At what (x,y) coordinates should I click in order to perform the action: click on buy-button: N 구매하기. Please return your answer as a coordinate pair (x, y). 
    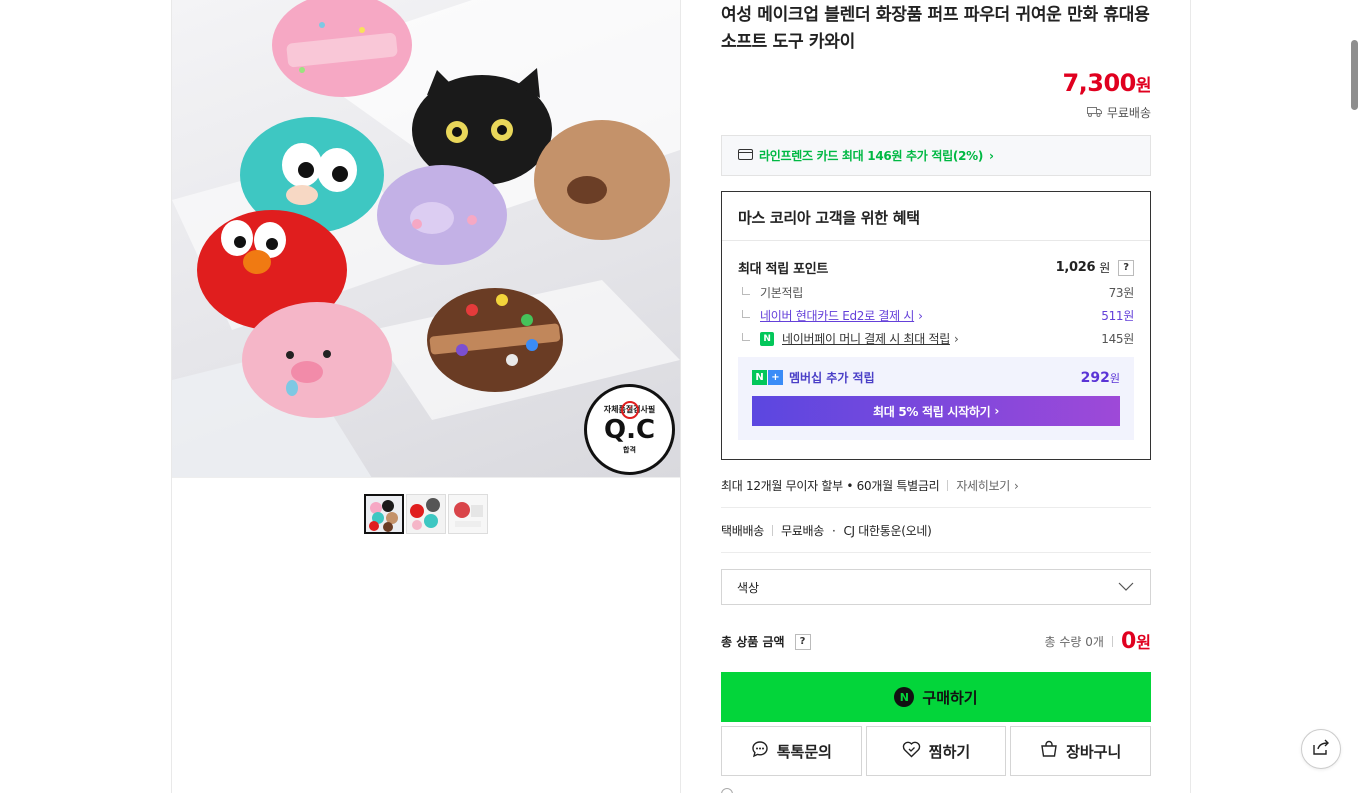
    Looking at the image, I should click on (936, 697).